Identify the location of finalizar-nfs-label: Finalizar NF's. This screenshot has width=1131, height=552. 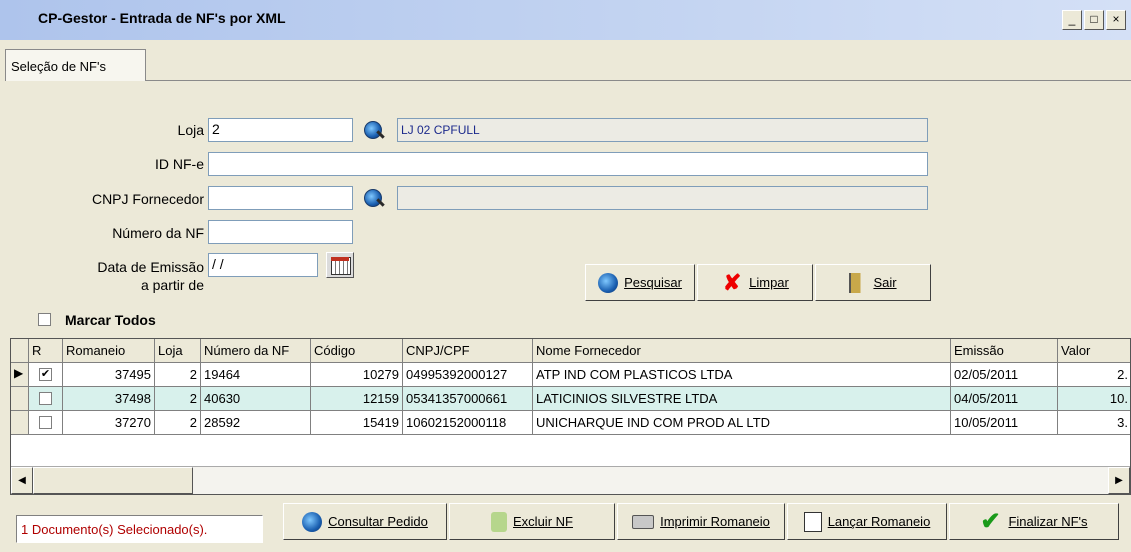
(1048, 521).